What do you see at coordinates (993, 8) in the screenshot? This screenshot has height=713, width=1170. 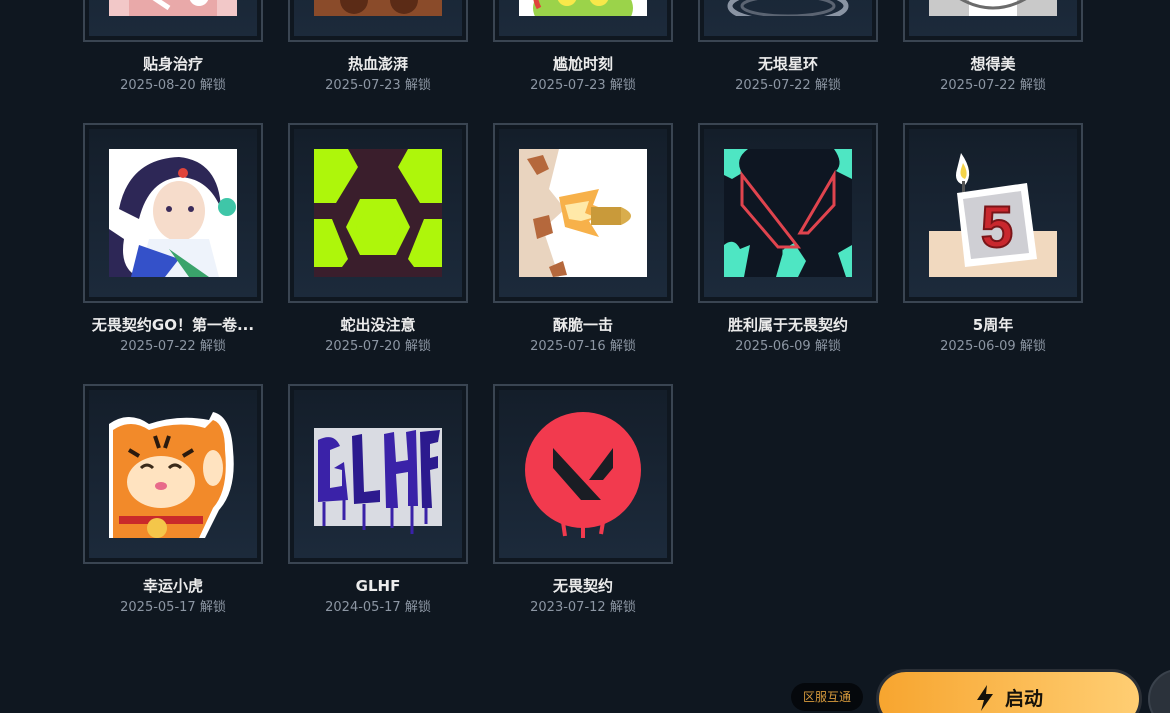 I see `dream-on-spray-icon` at bounding box center [993, 8].